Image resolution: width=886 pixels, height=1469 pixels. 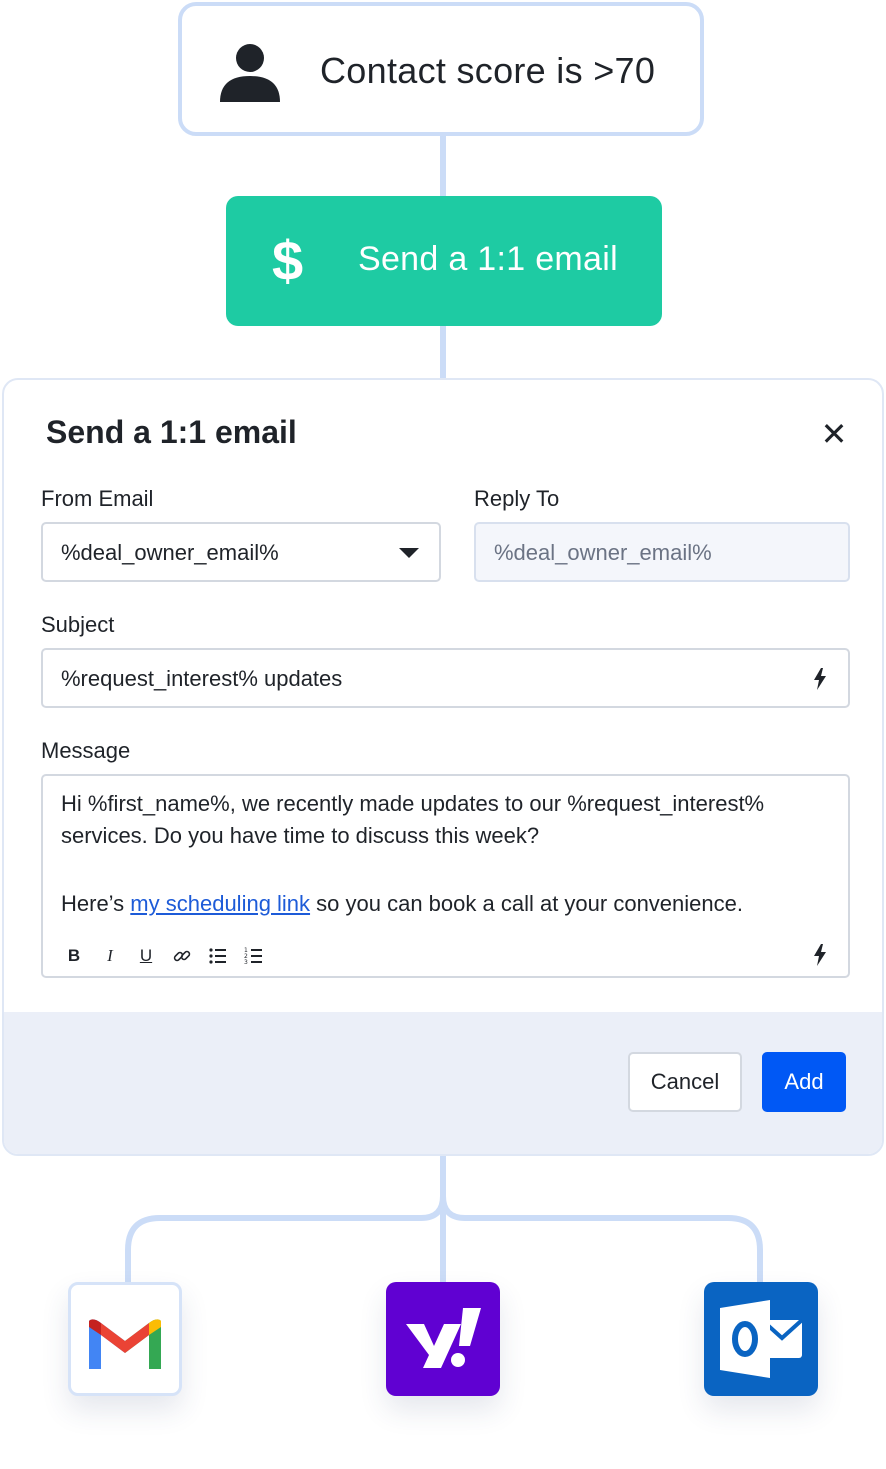 What do you see at coordinates (86, 750) in the screenshot?
I see `message-label: Message` at bounding box center [86, 750].